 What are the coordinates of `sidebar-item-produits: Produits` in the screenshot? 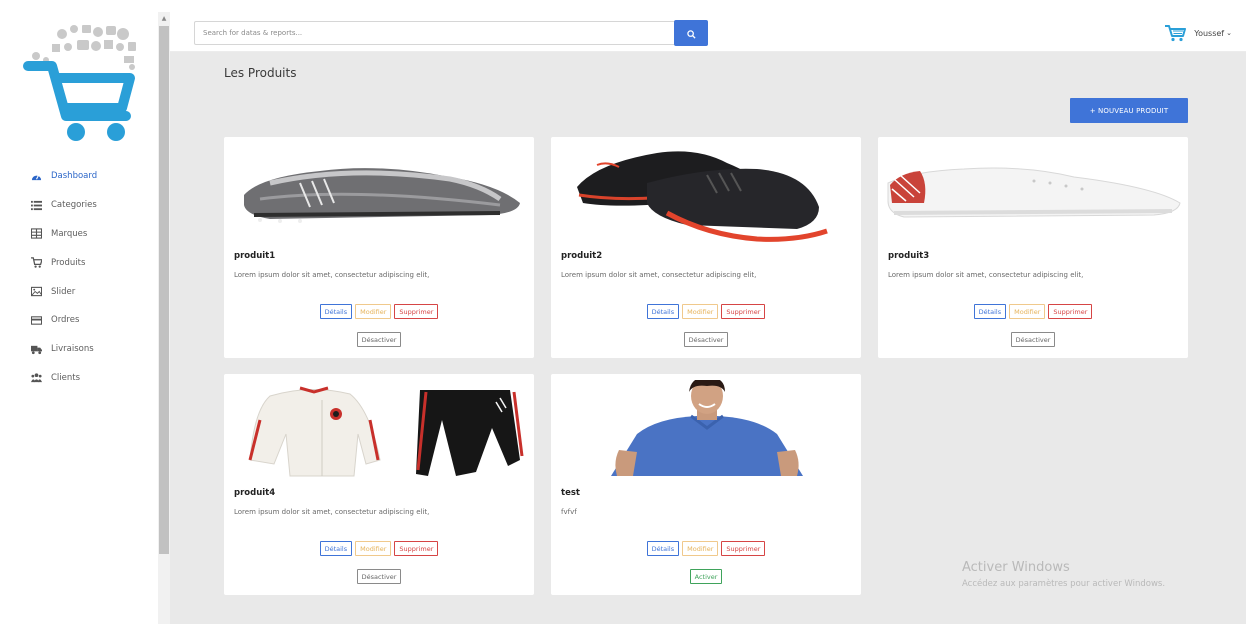 It's located at (93, 262).